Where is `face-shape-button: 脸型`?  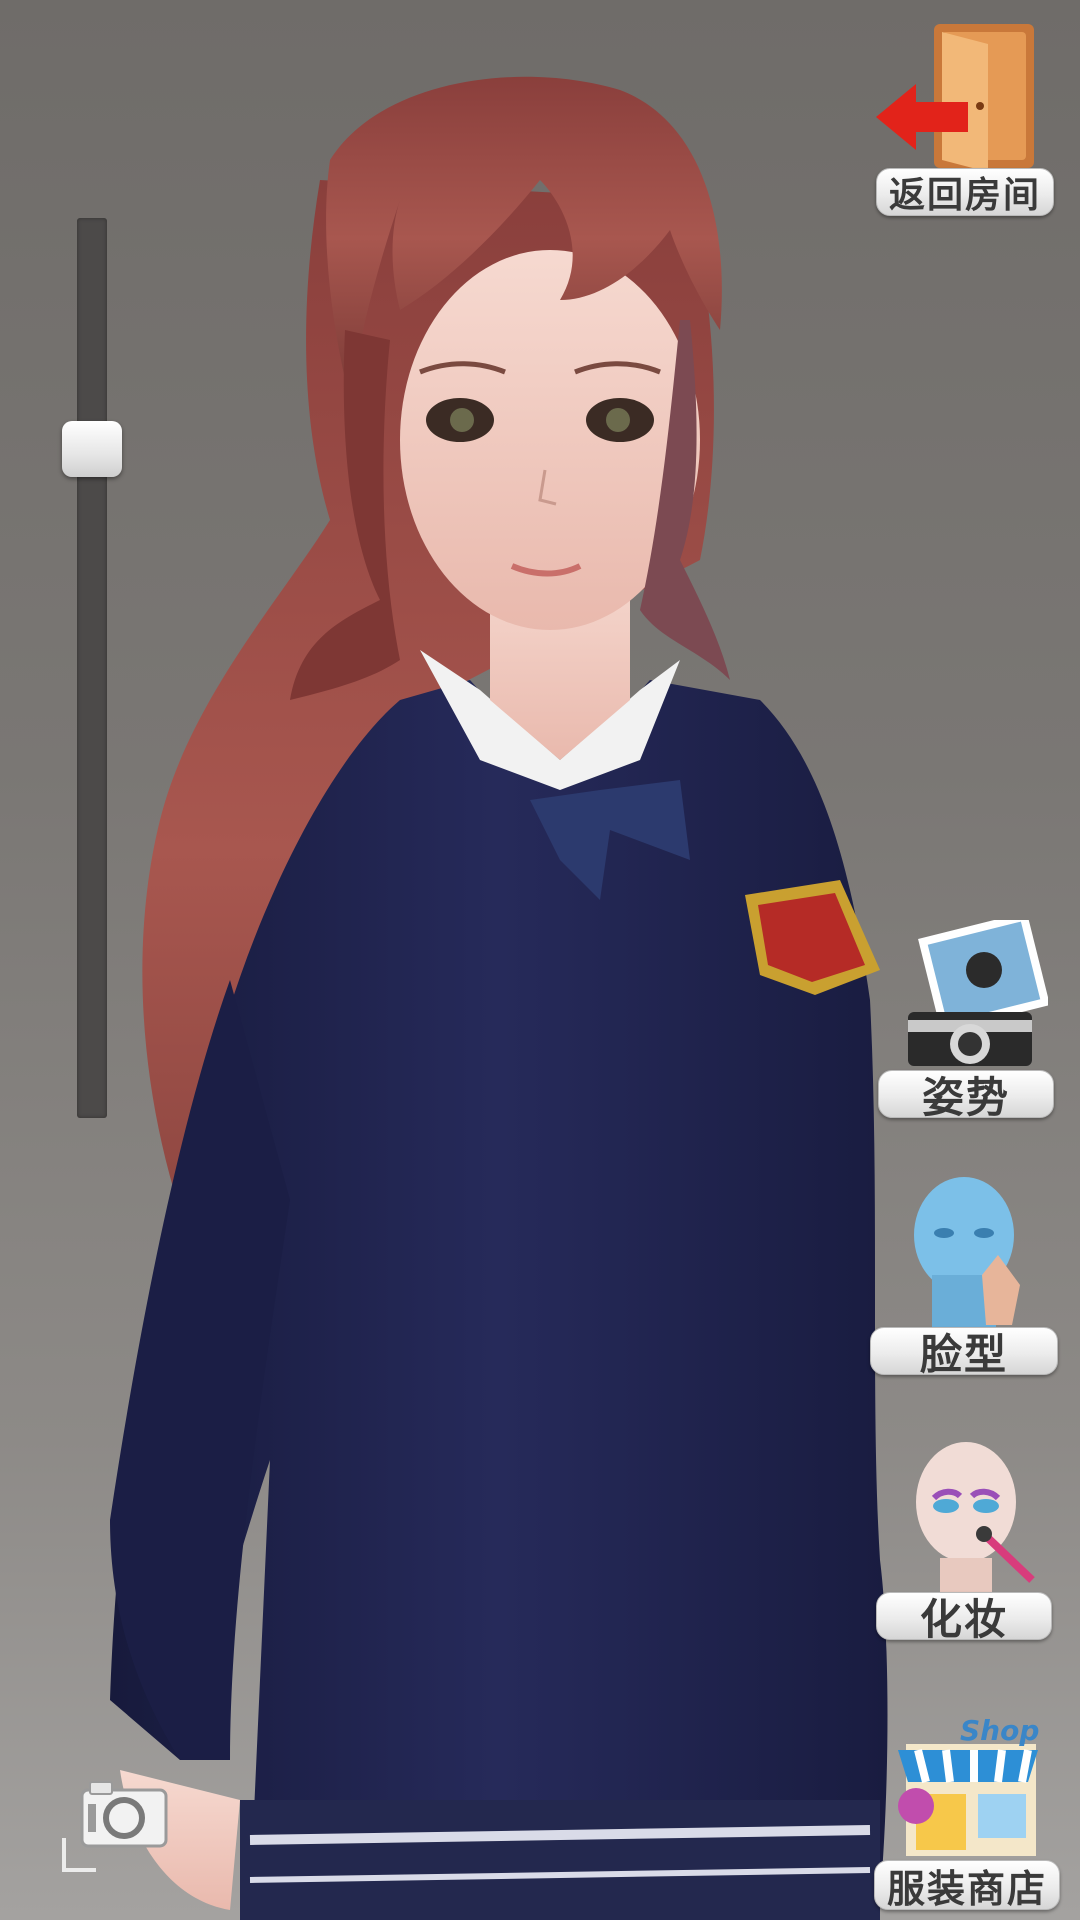 face-shape-button: 脸型 is located at coordinates (964, 1277).